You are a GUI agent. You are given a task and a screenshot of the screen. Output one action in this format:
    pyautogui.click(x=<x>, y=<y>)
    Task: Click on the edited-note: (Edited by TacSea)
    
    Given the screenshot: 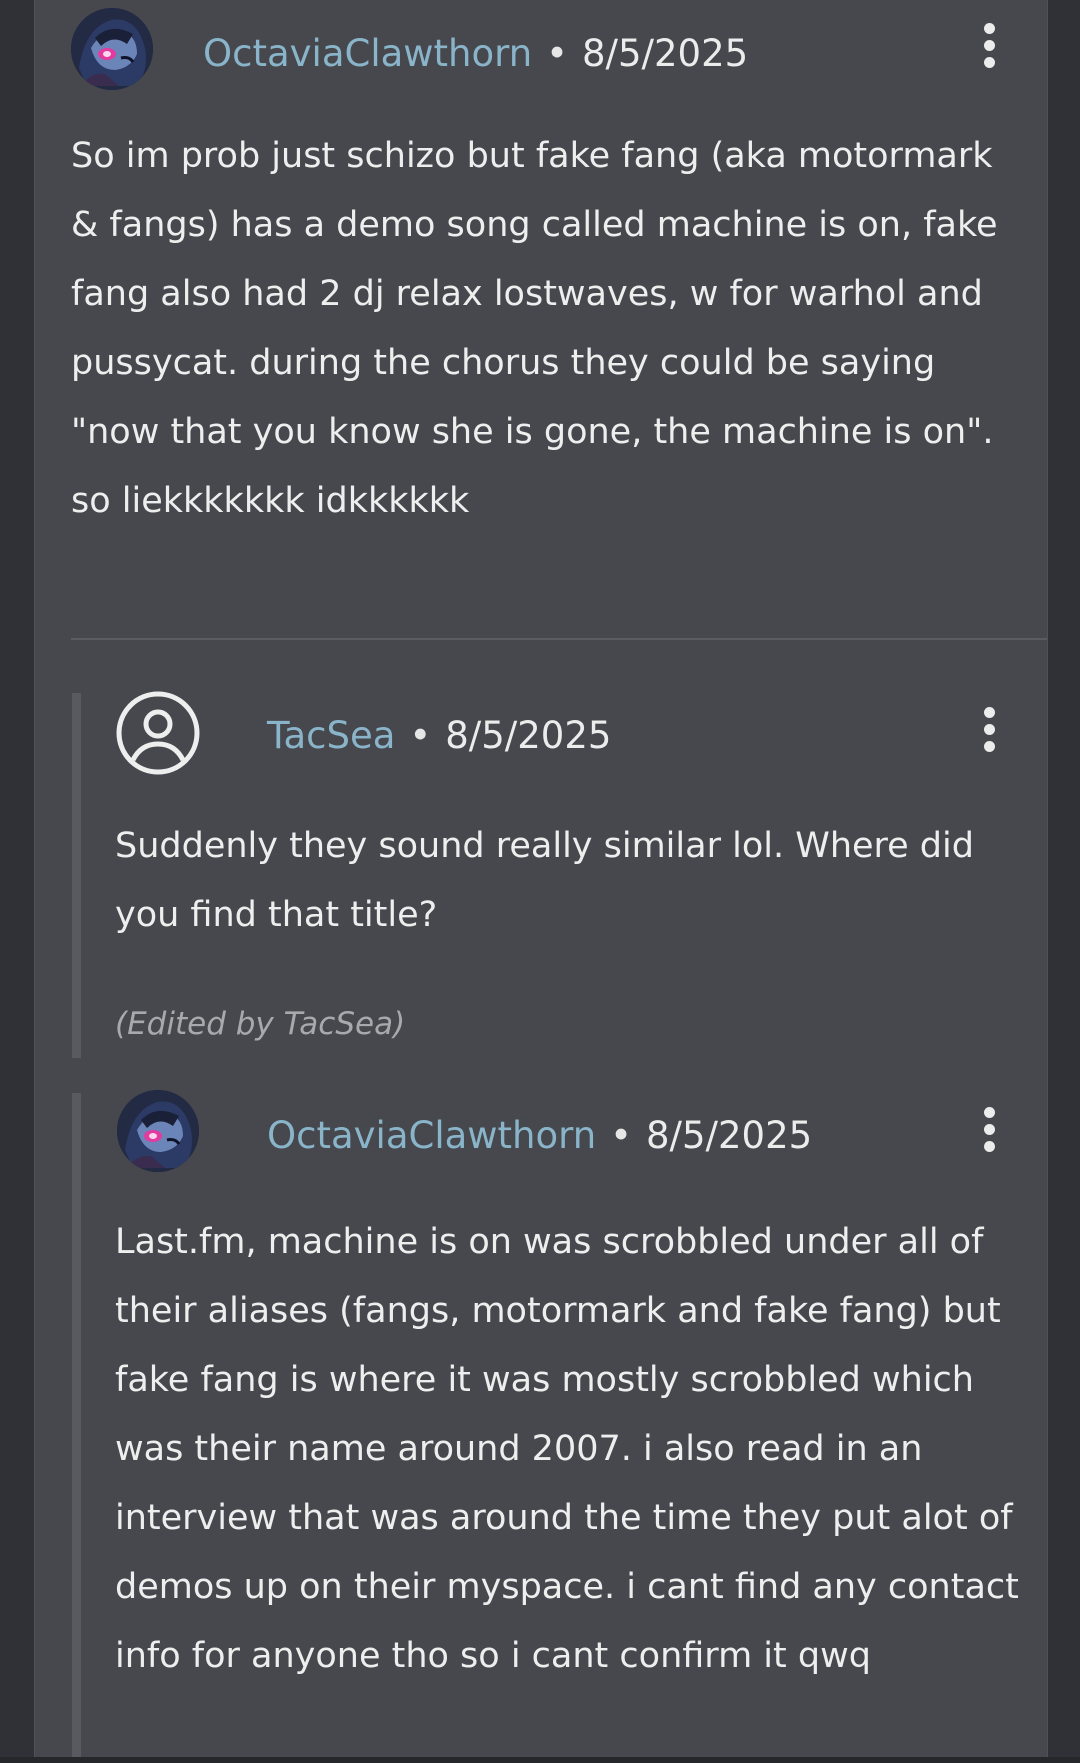 What is the action you would take?
    pyautogui.click(x=260, y=1024)
    